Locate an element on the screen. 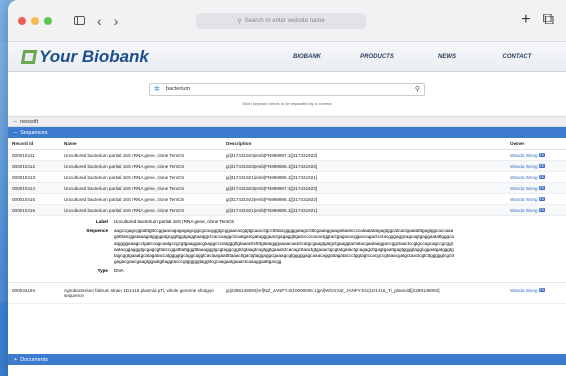  logo-mark-icon is located at coordinates (29, 56).